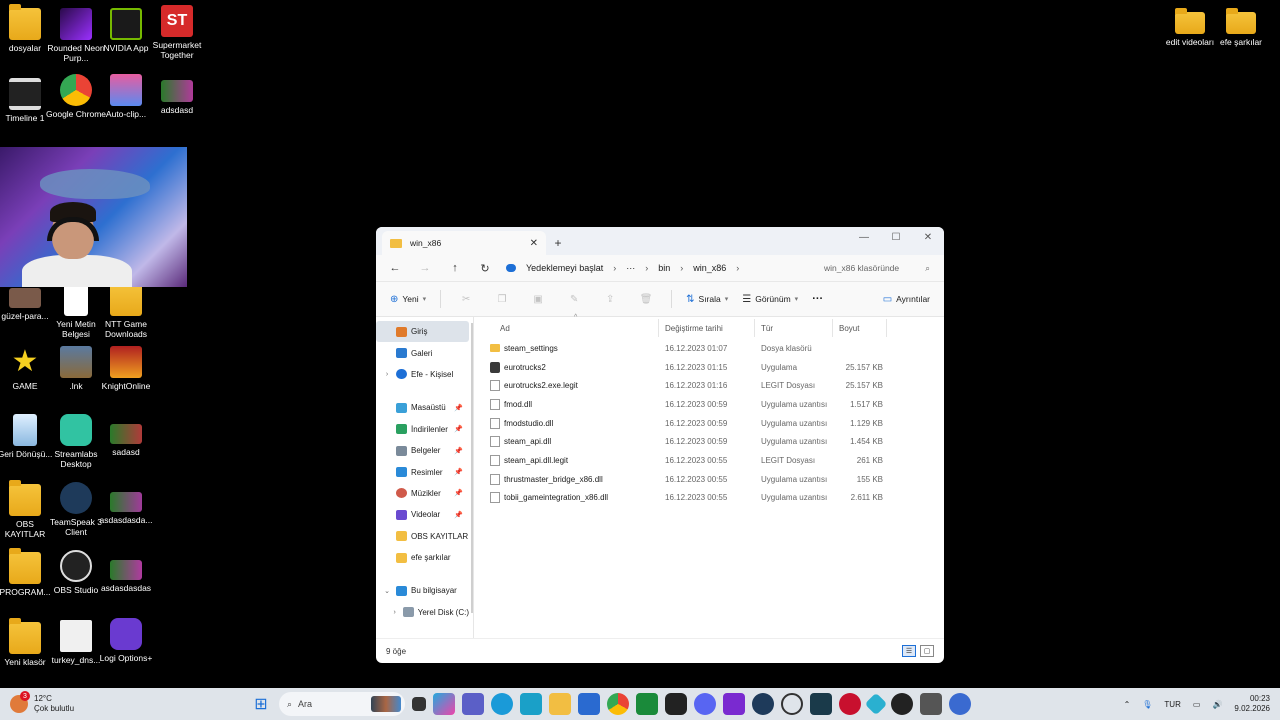 This screenshot has height=720, width=1280. What do you see at coordinates (534, 243) in the screenshot?
I see `close-tab-icon: ✕` at bounding box center [534, 243].